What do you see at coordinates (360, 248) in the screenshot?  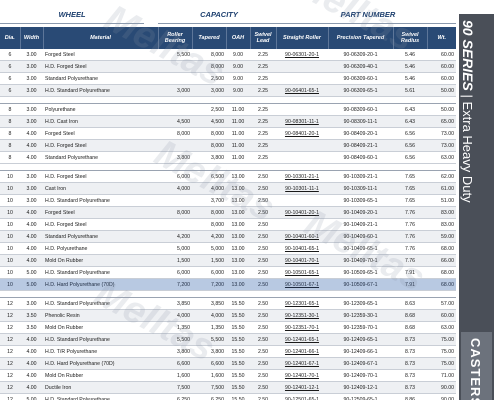 I see `col-precision-tapered-cell: 90-10409-65-1` at bounding box center [360, 248].